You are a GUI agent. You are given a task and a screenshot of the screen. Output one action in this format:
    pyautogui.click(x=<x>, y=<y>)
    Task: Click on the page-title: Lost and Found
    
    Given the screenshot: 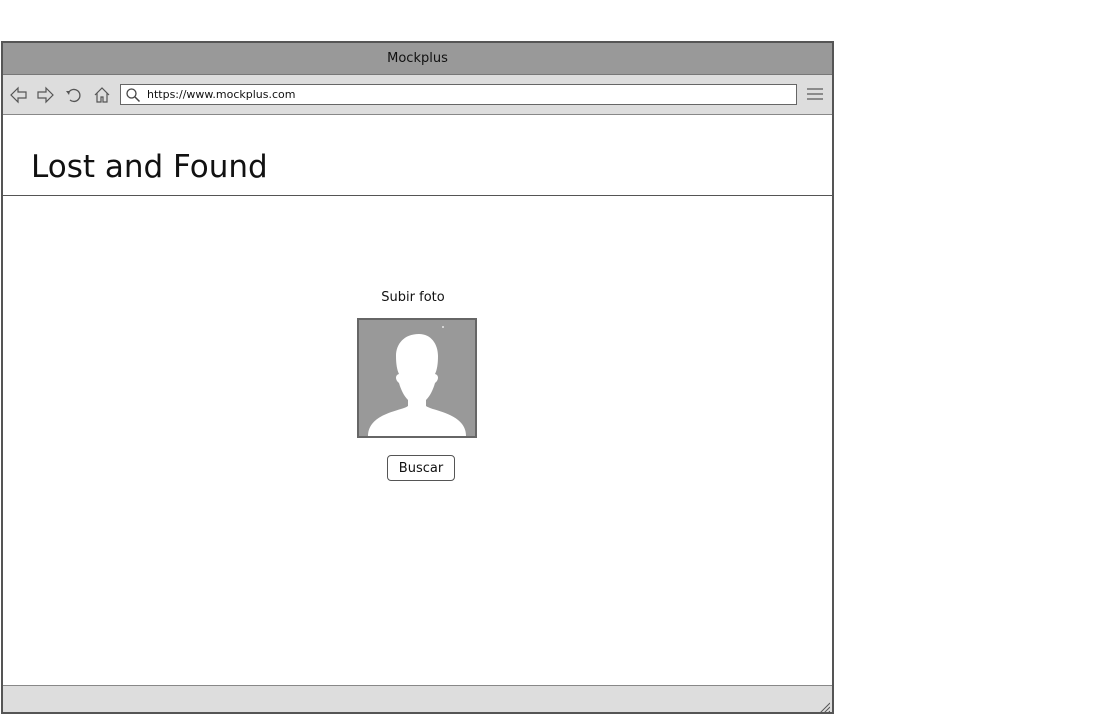 What is the action you would take?
    pyautogui.click(x=149, y=167)
    